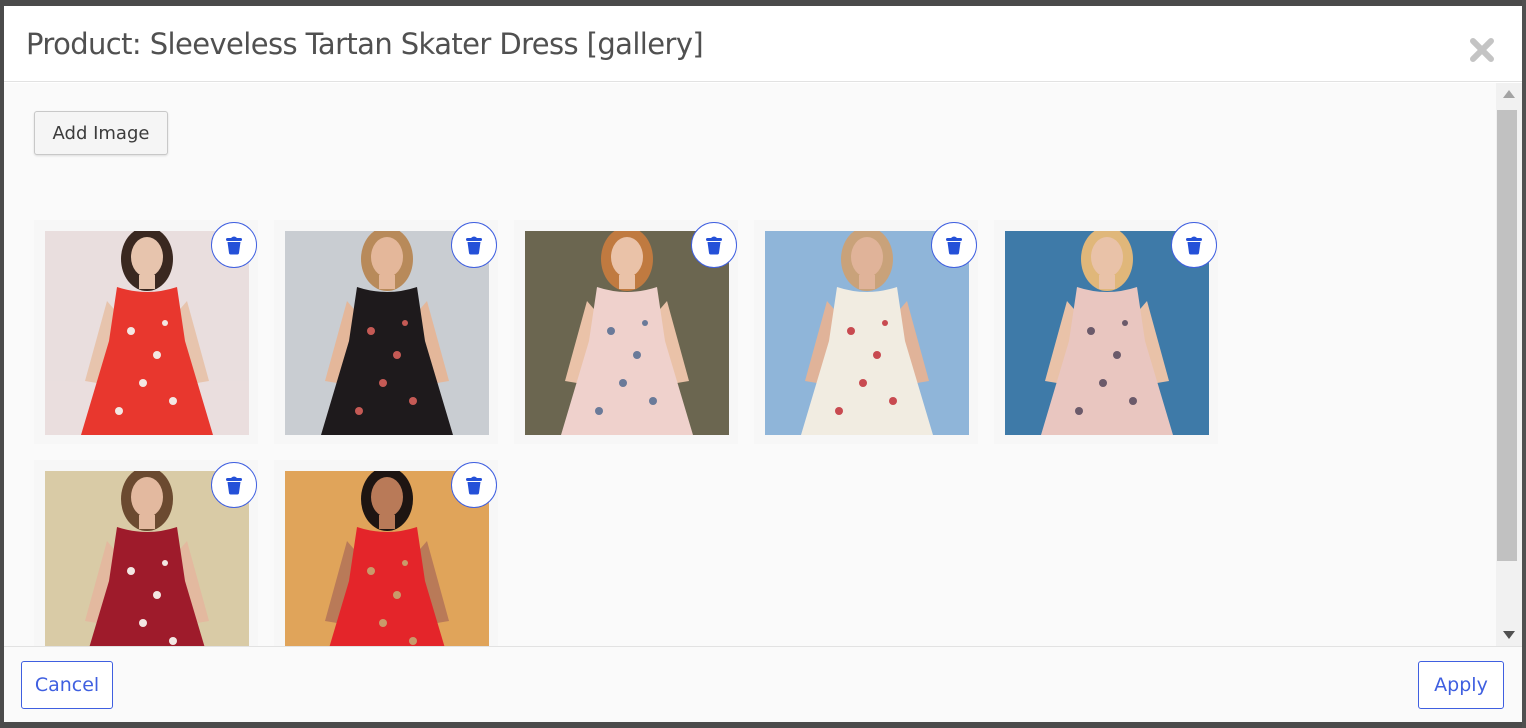 This screenshot has width=1526, height=728. Describe the element at coordinates (1507, 335) in the screenshot. I see `scrollbar-thumb` at that location.